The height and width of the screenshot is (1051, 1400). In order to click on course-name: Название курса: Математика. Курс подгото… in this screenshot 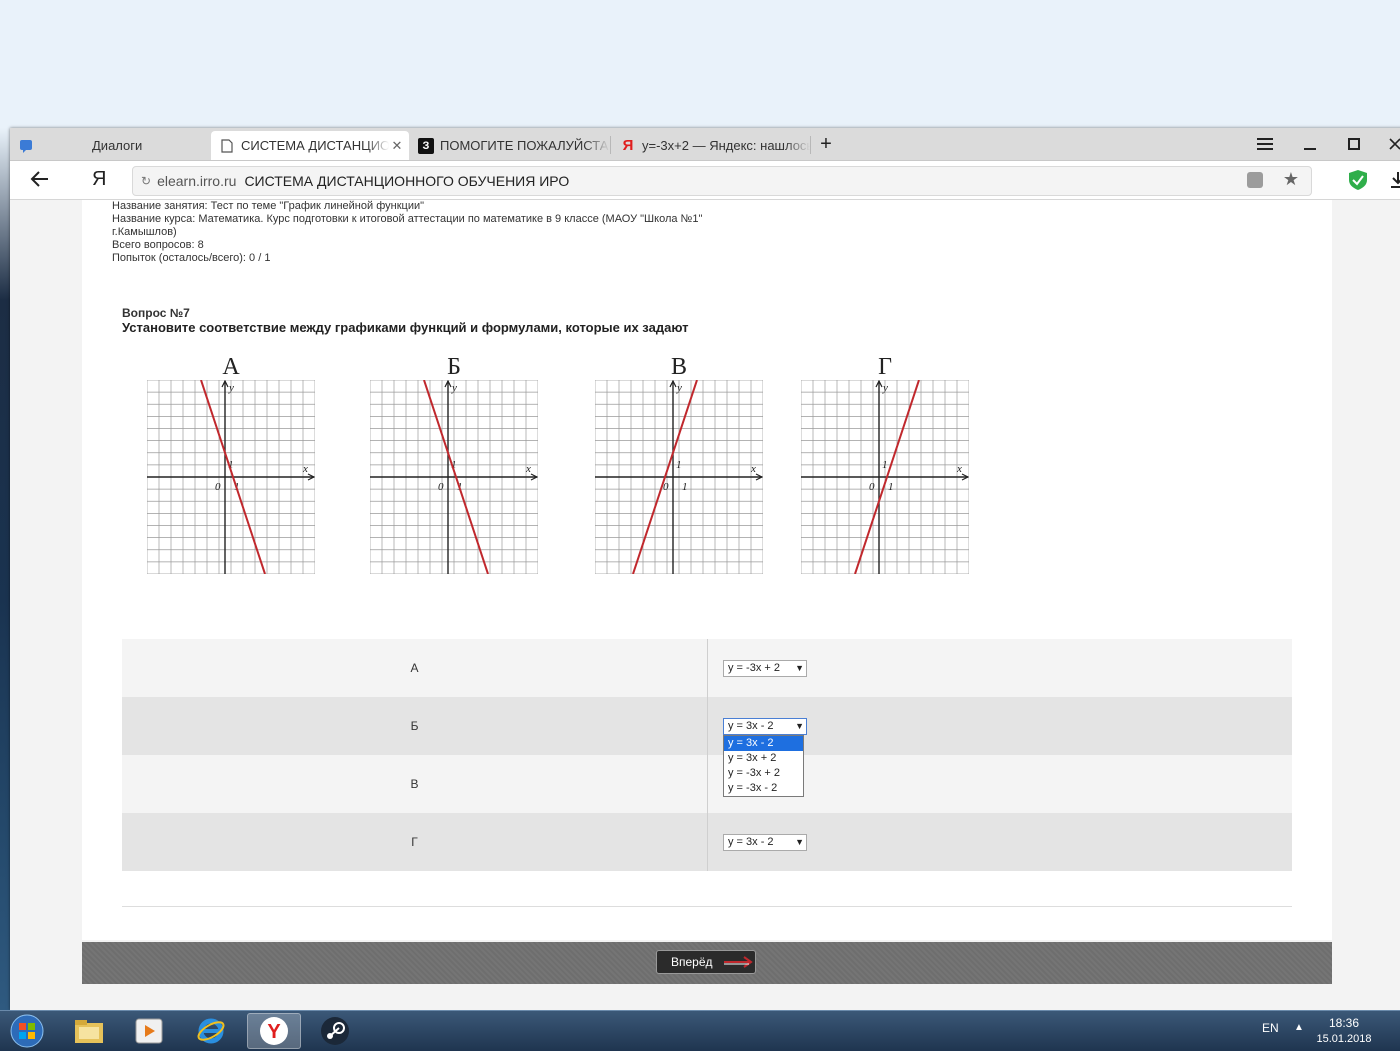, I will do `click(407, 219)`.